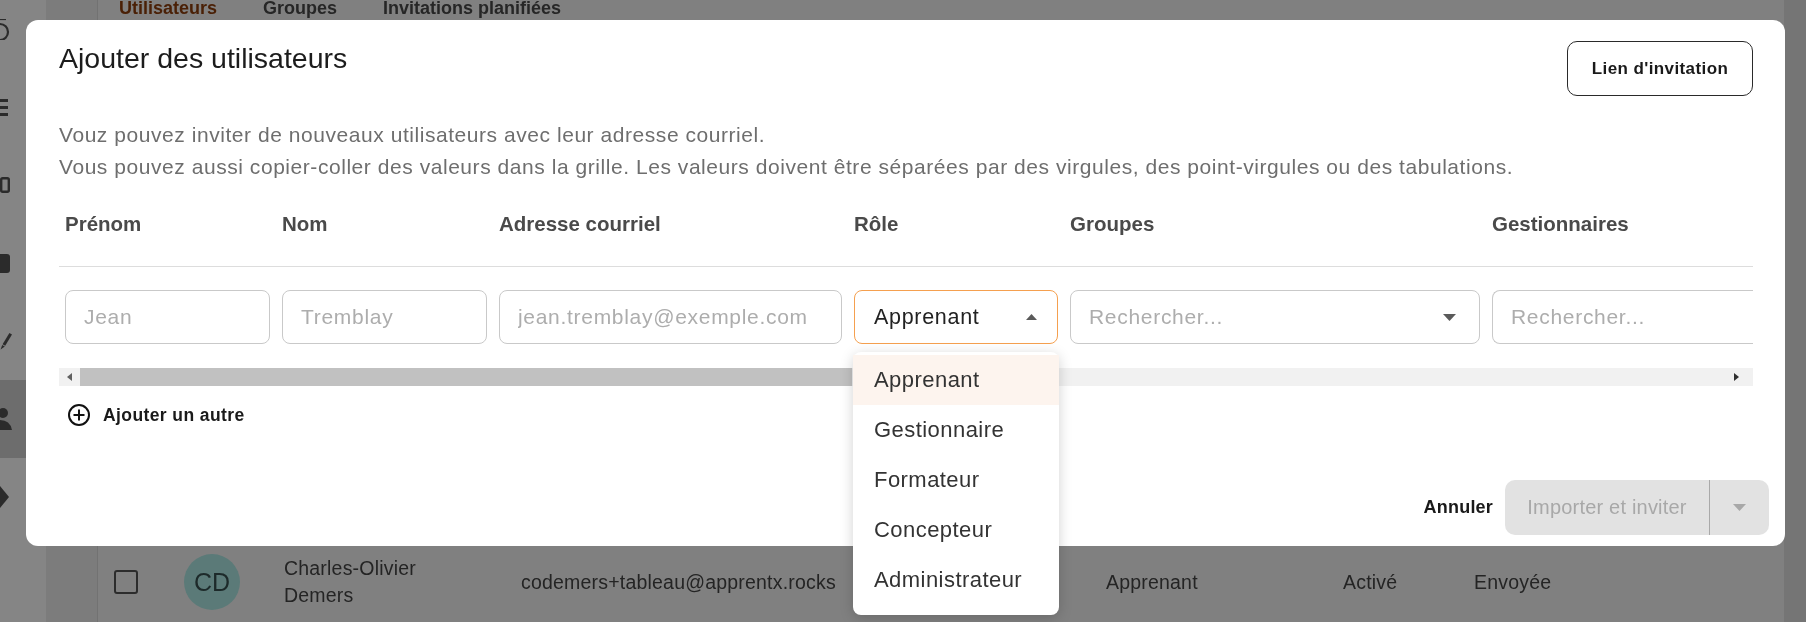 The image size is (1806, 622). What do you see at coordinates (212, 582) in the screenshot?
I see `avatar: CD` at bounding box center [212, 582].